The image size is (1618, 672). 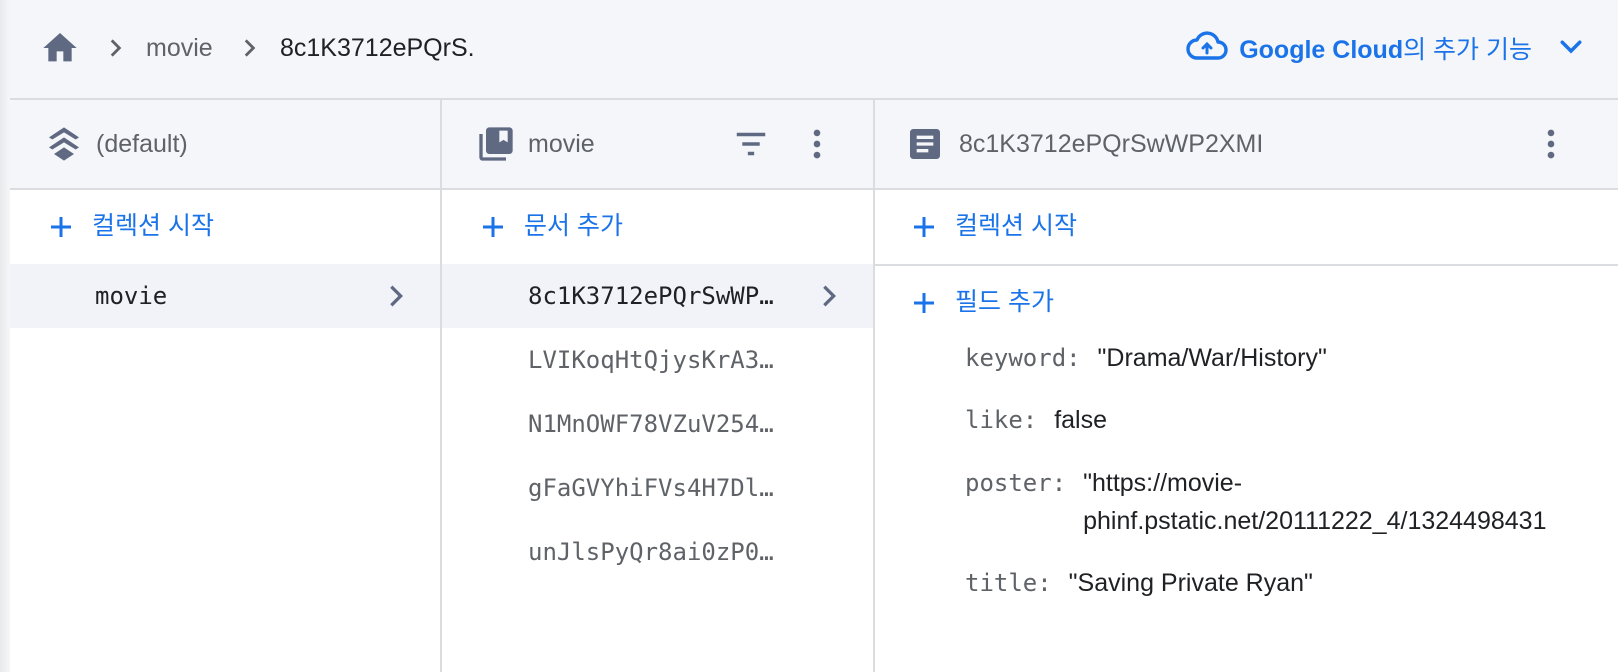 What do you see at coordinates (225, 296) in the screenshot?
I see `collection-item-movie: movie` at bounding box center [225, 296].